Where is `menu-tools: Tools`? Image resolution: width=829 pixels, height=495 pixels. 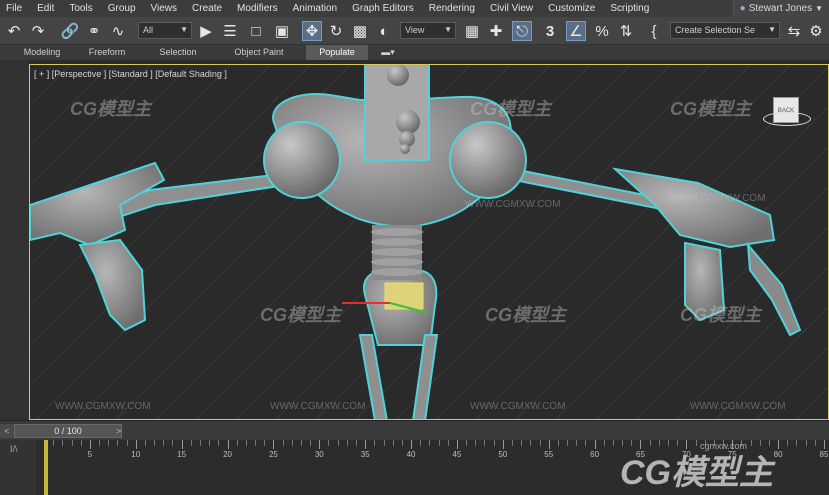 menu-tools: Tools is located at coordinates (82, 8).